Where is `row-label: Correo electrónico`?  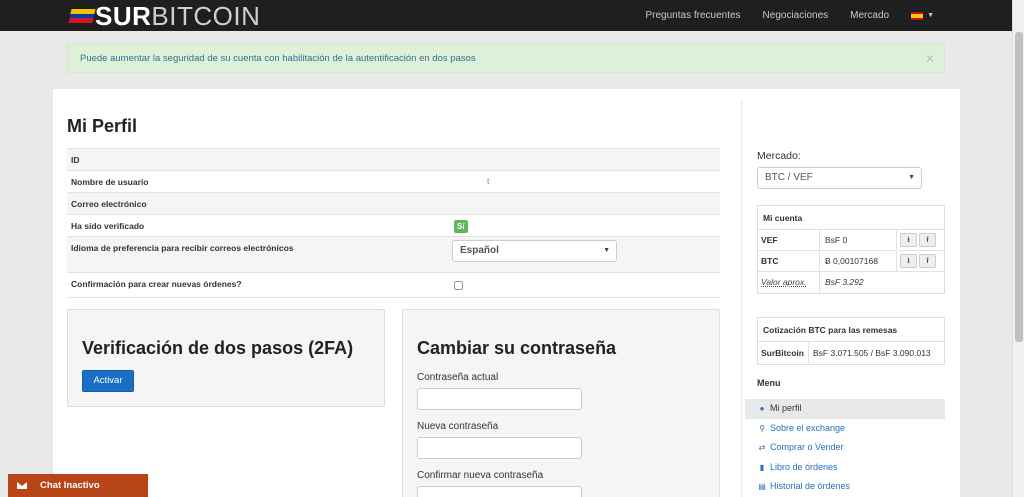
row-label: Correo electrónico is located at coordinates (109, 204).